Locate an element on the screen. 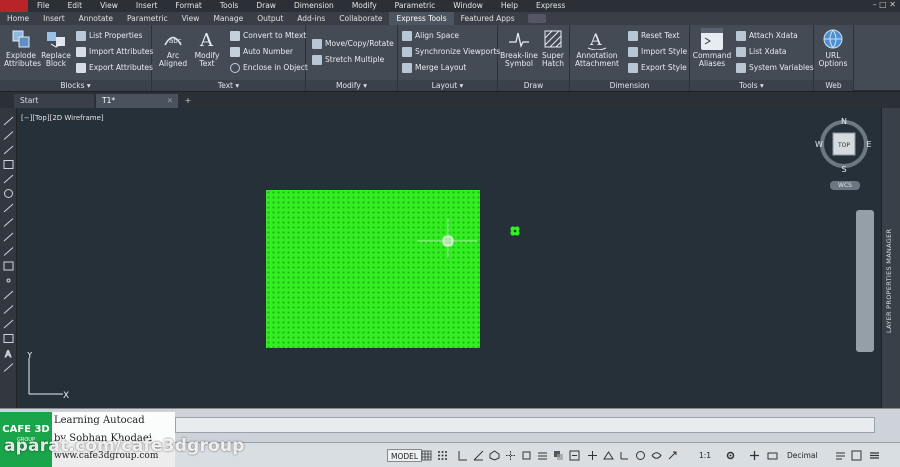 This screenshot has width=900, height=467. ribbon-minimize-toggle is located at coordinates (536, 18).